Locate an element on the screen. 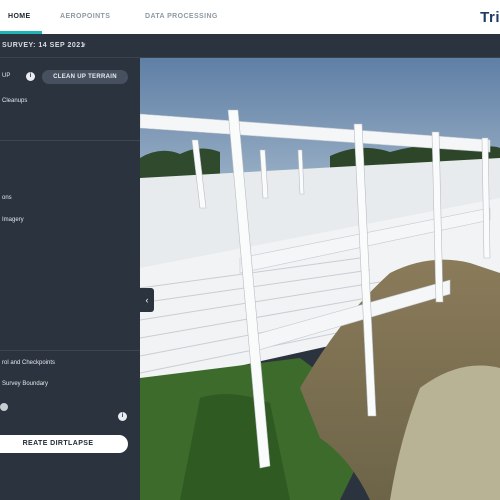  collapse-sidebar-button: ‹ is located at coordinates (147, 300).